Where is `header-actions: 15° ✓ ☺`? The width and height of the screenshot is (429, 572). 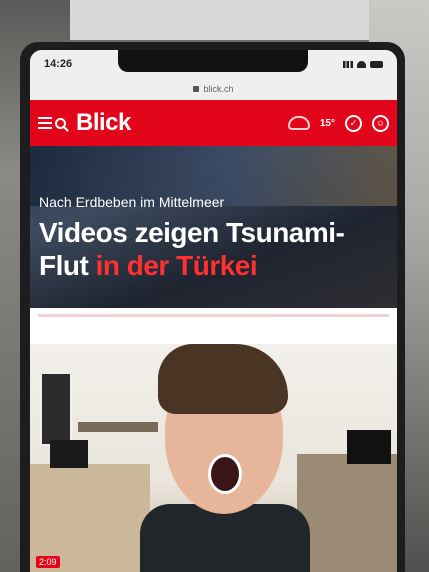 header-actions: 15° ✓ ☺ is located at coordinates (338, 123).